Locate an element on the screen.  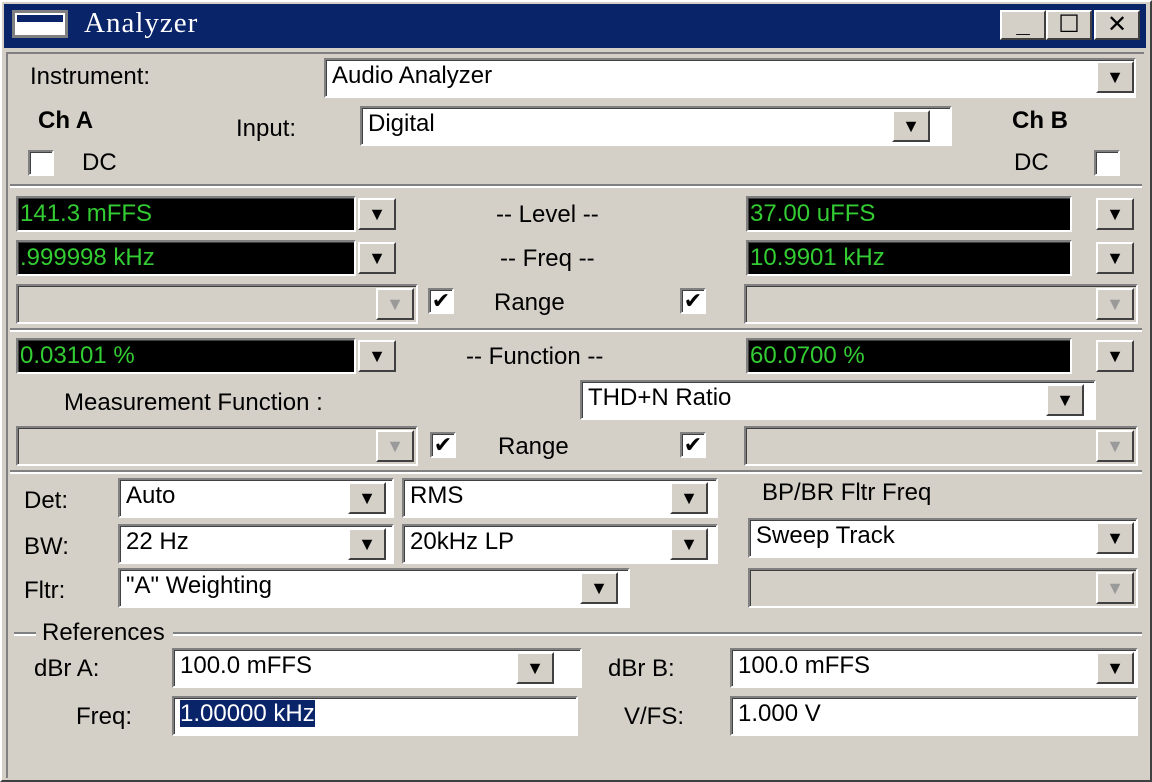
bp-br-filter-freq-value: Sweep Track is located at coordinates (825, 535).